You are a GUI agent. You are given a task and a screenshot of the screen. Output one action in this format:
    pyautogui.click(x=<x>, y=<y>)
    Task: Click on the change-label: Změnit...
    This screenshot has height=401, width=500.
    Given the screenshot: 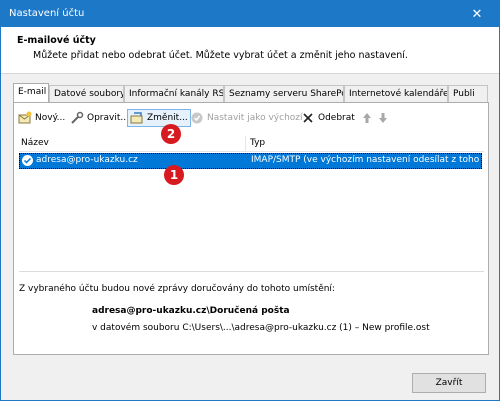 What is the action you would take?
    pyautogui.click(x=167, y=118)
    